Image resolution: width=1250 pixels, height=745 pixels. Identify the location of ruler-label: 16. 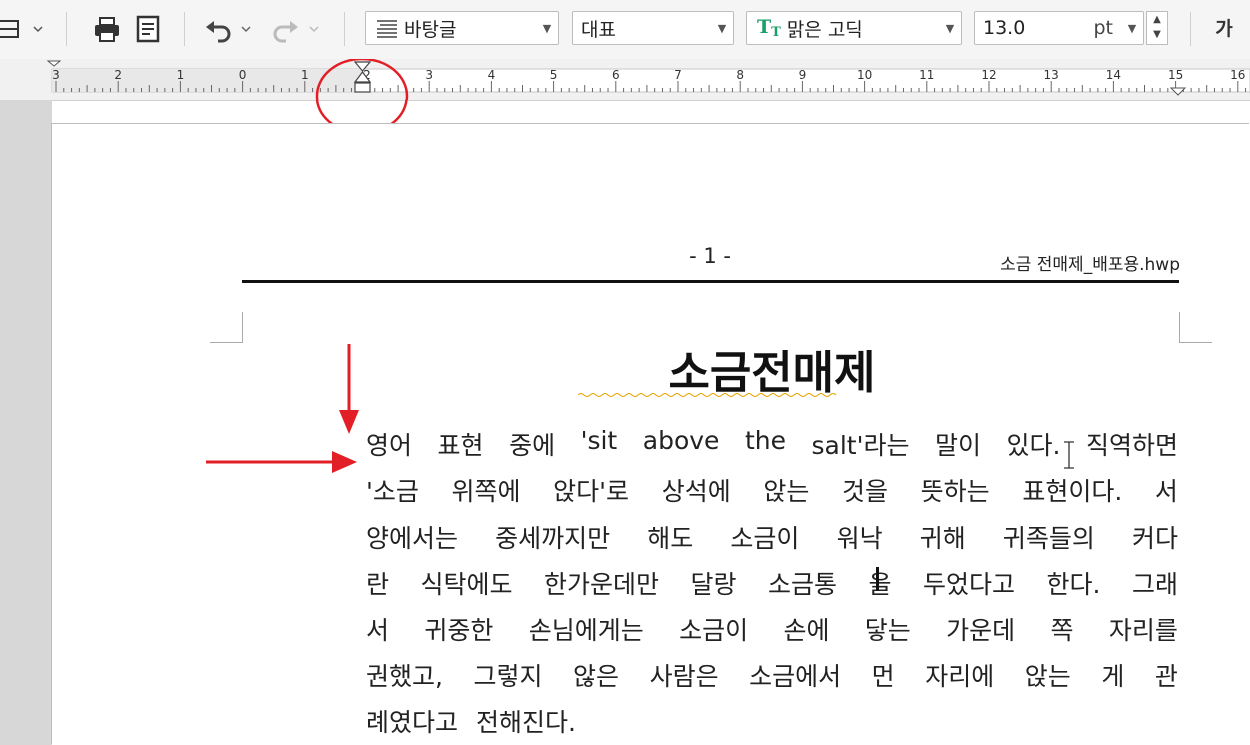
(1237, 75).